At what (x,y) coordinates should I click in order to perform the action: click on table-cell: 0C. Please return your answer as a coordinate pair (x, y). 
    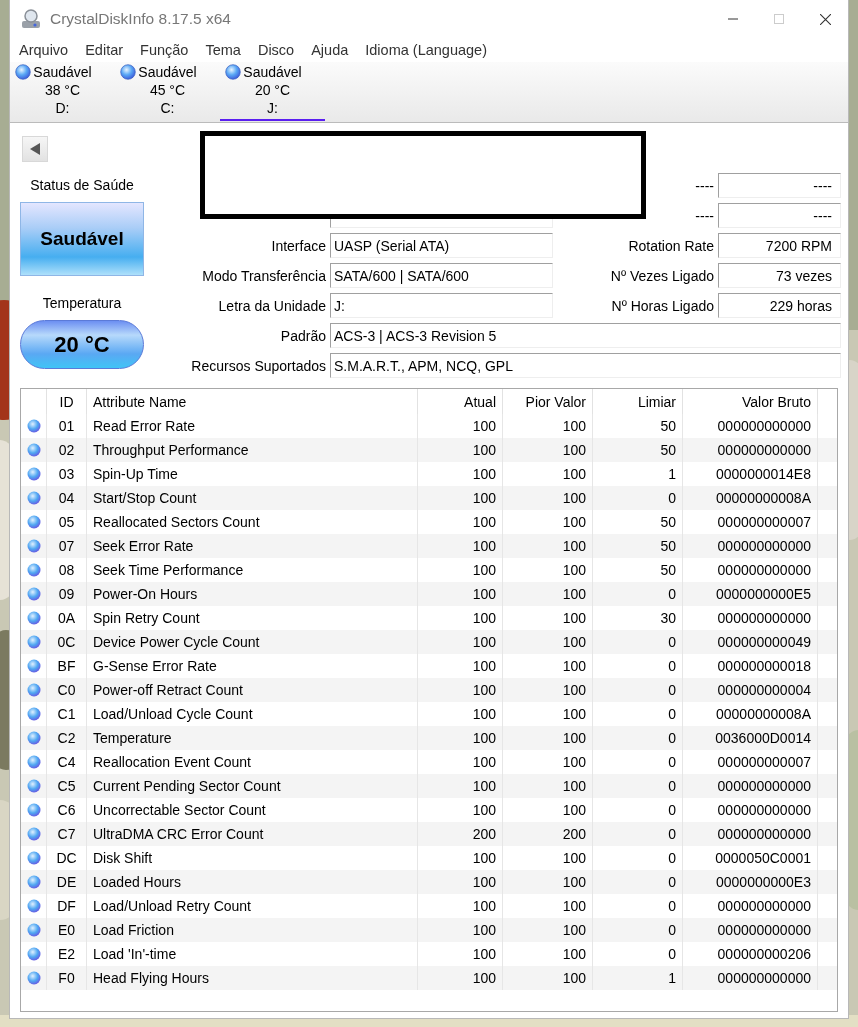
    Looking at the image, I should click on (67, 642).